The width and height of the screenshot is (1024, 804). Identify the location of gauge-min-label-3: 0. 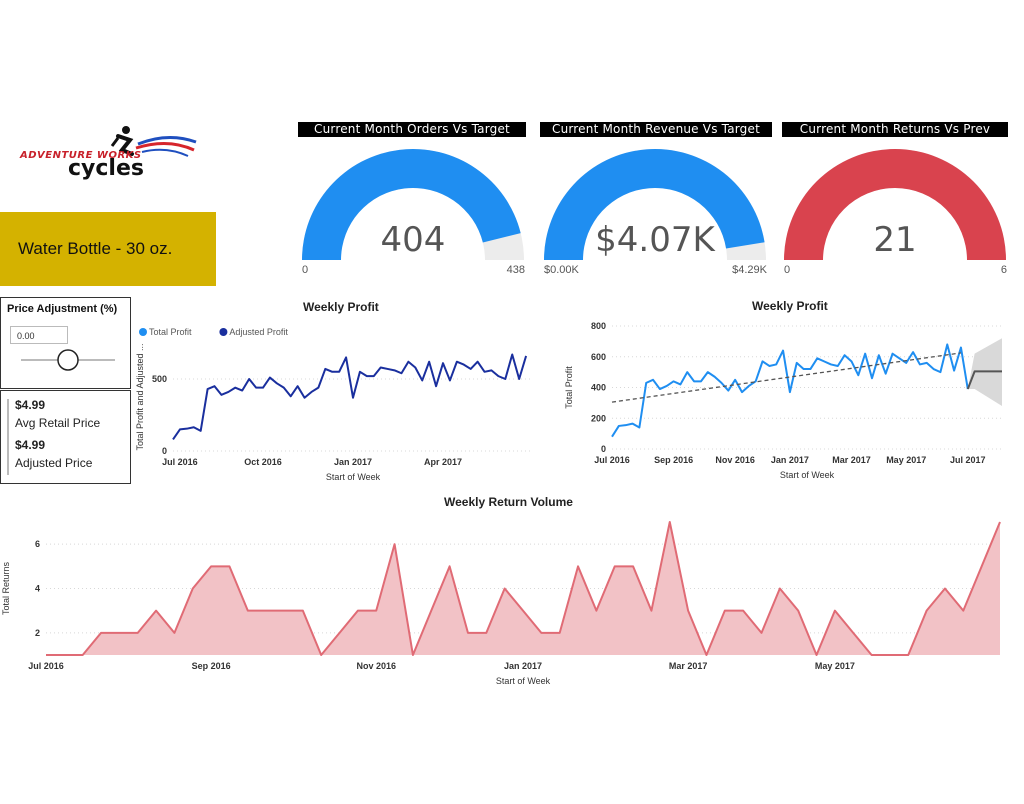
(787, 270).